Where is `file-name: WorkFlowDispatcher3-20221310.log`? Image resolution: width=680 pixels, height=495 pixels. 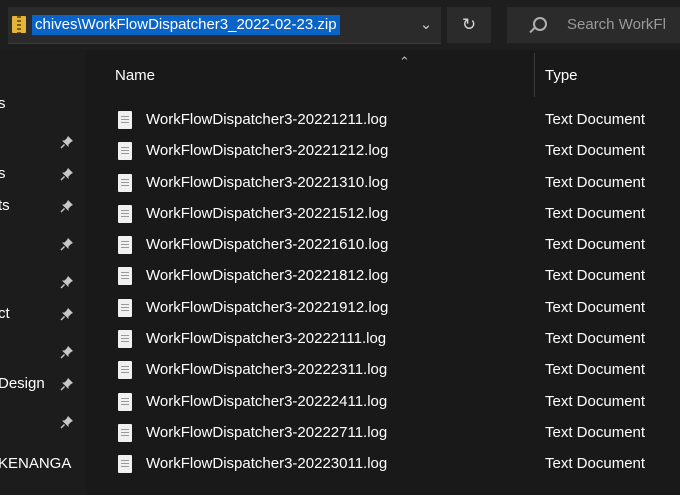 file-name: WorkFlowDispatcher3-20221310.log is located at coordinates (267, 182).